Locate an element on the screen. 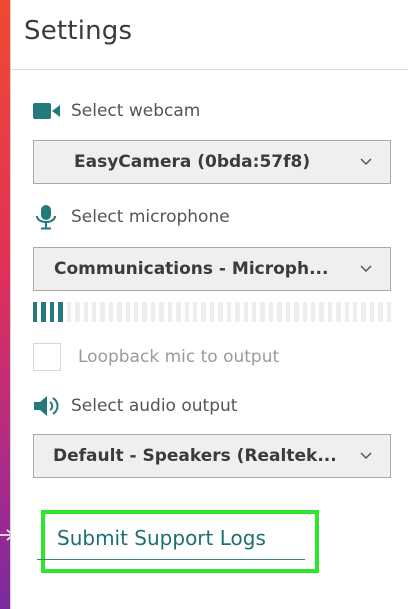  page-title: Settings is located at coordinates (78, 31).